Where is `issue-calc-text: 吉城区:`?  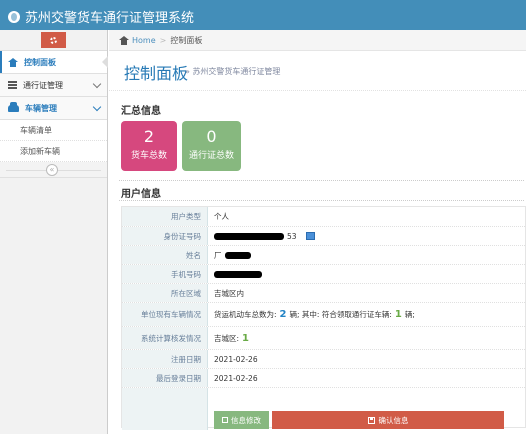 issue-calc-text: 吉城区: is located at coordinates (227, 338).